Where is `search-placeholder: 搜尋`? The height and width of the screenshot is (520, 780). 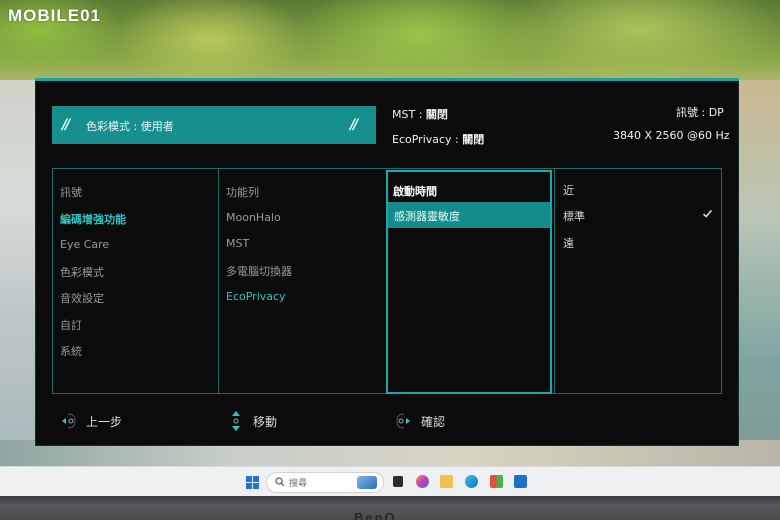 search-placeholder: 搜尋 is located at coordinates (298, 484).